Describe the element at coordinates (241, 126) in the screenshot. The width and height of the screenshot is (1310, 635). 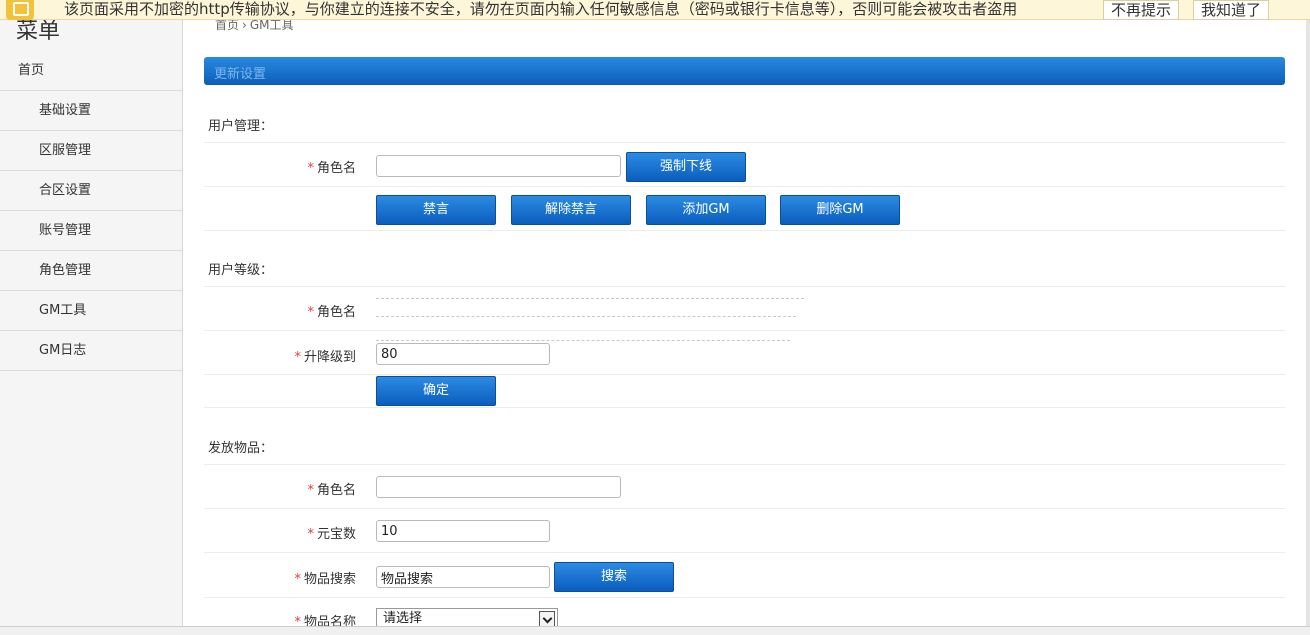
I see `user-management-title: 用户管理：` at that location.